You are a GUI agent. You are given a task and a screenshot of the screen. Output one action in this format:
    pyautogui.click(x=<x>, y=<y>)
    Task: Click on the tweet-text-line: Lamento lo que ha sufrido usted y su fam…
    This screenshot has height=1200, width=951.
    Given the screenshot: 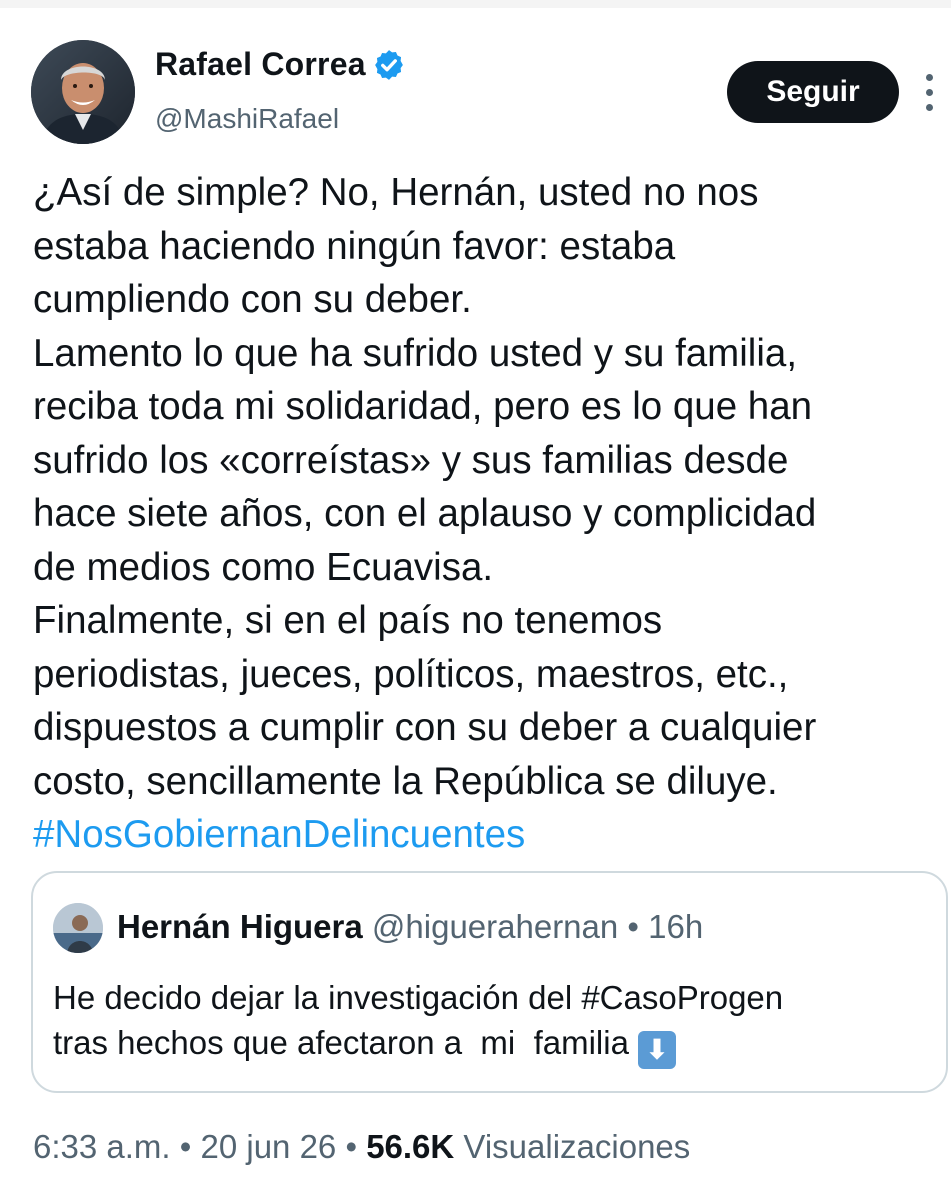 What is the action you would take?
    pyautogui.click(x=415, y=353)
    